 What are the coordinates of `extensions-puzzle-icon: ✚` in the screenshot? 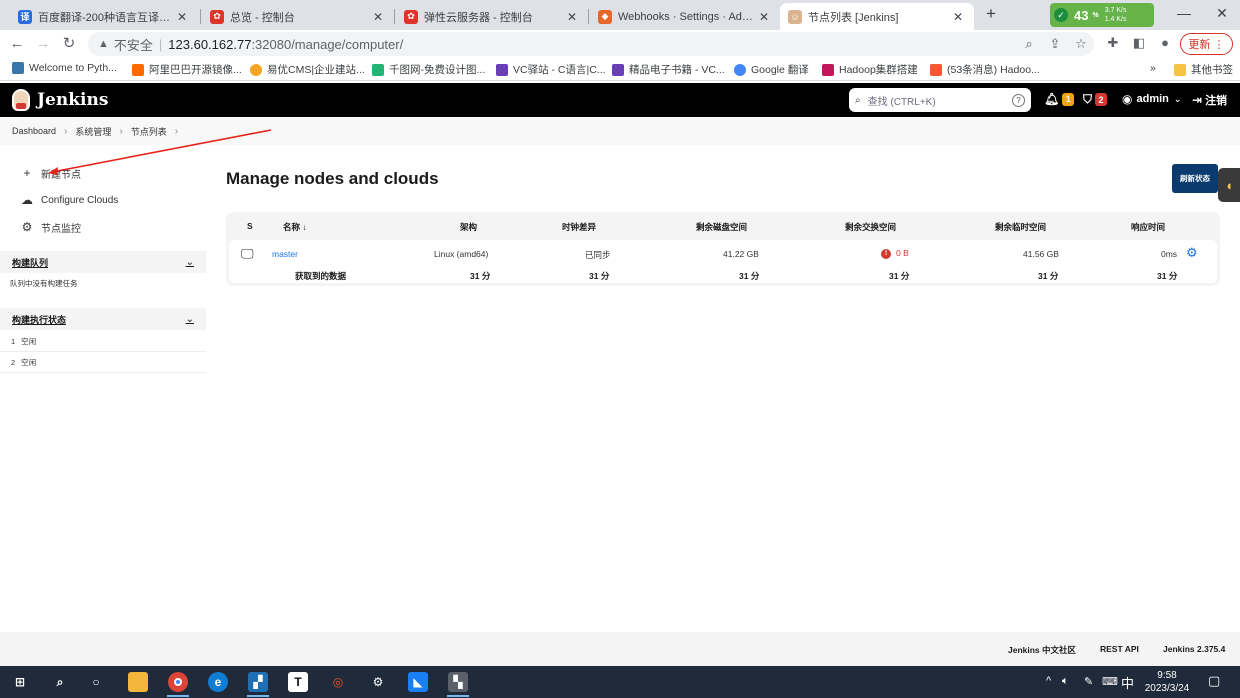 It's located at (1113, 43).